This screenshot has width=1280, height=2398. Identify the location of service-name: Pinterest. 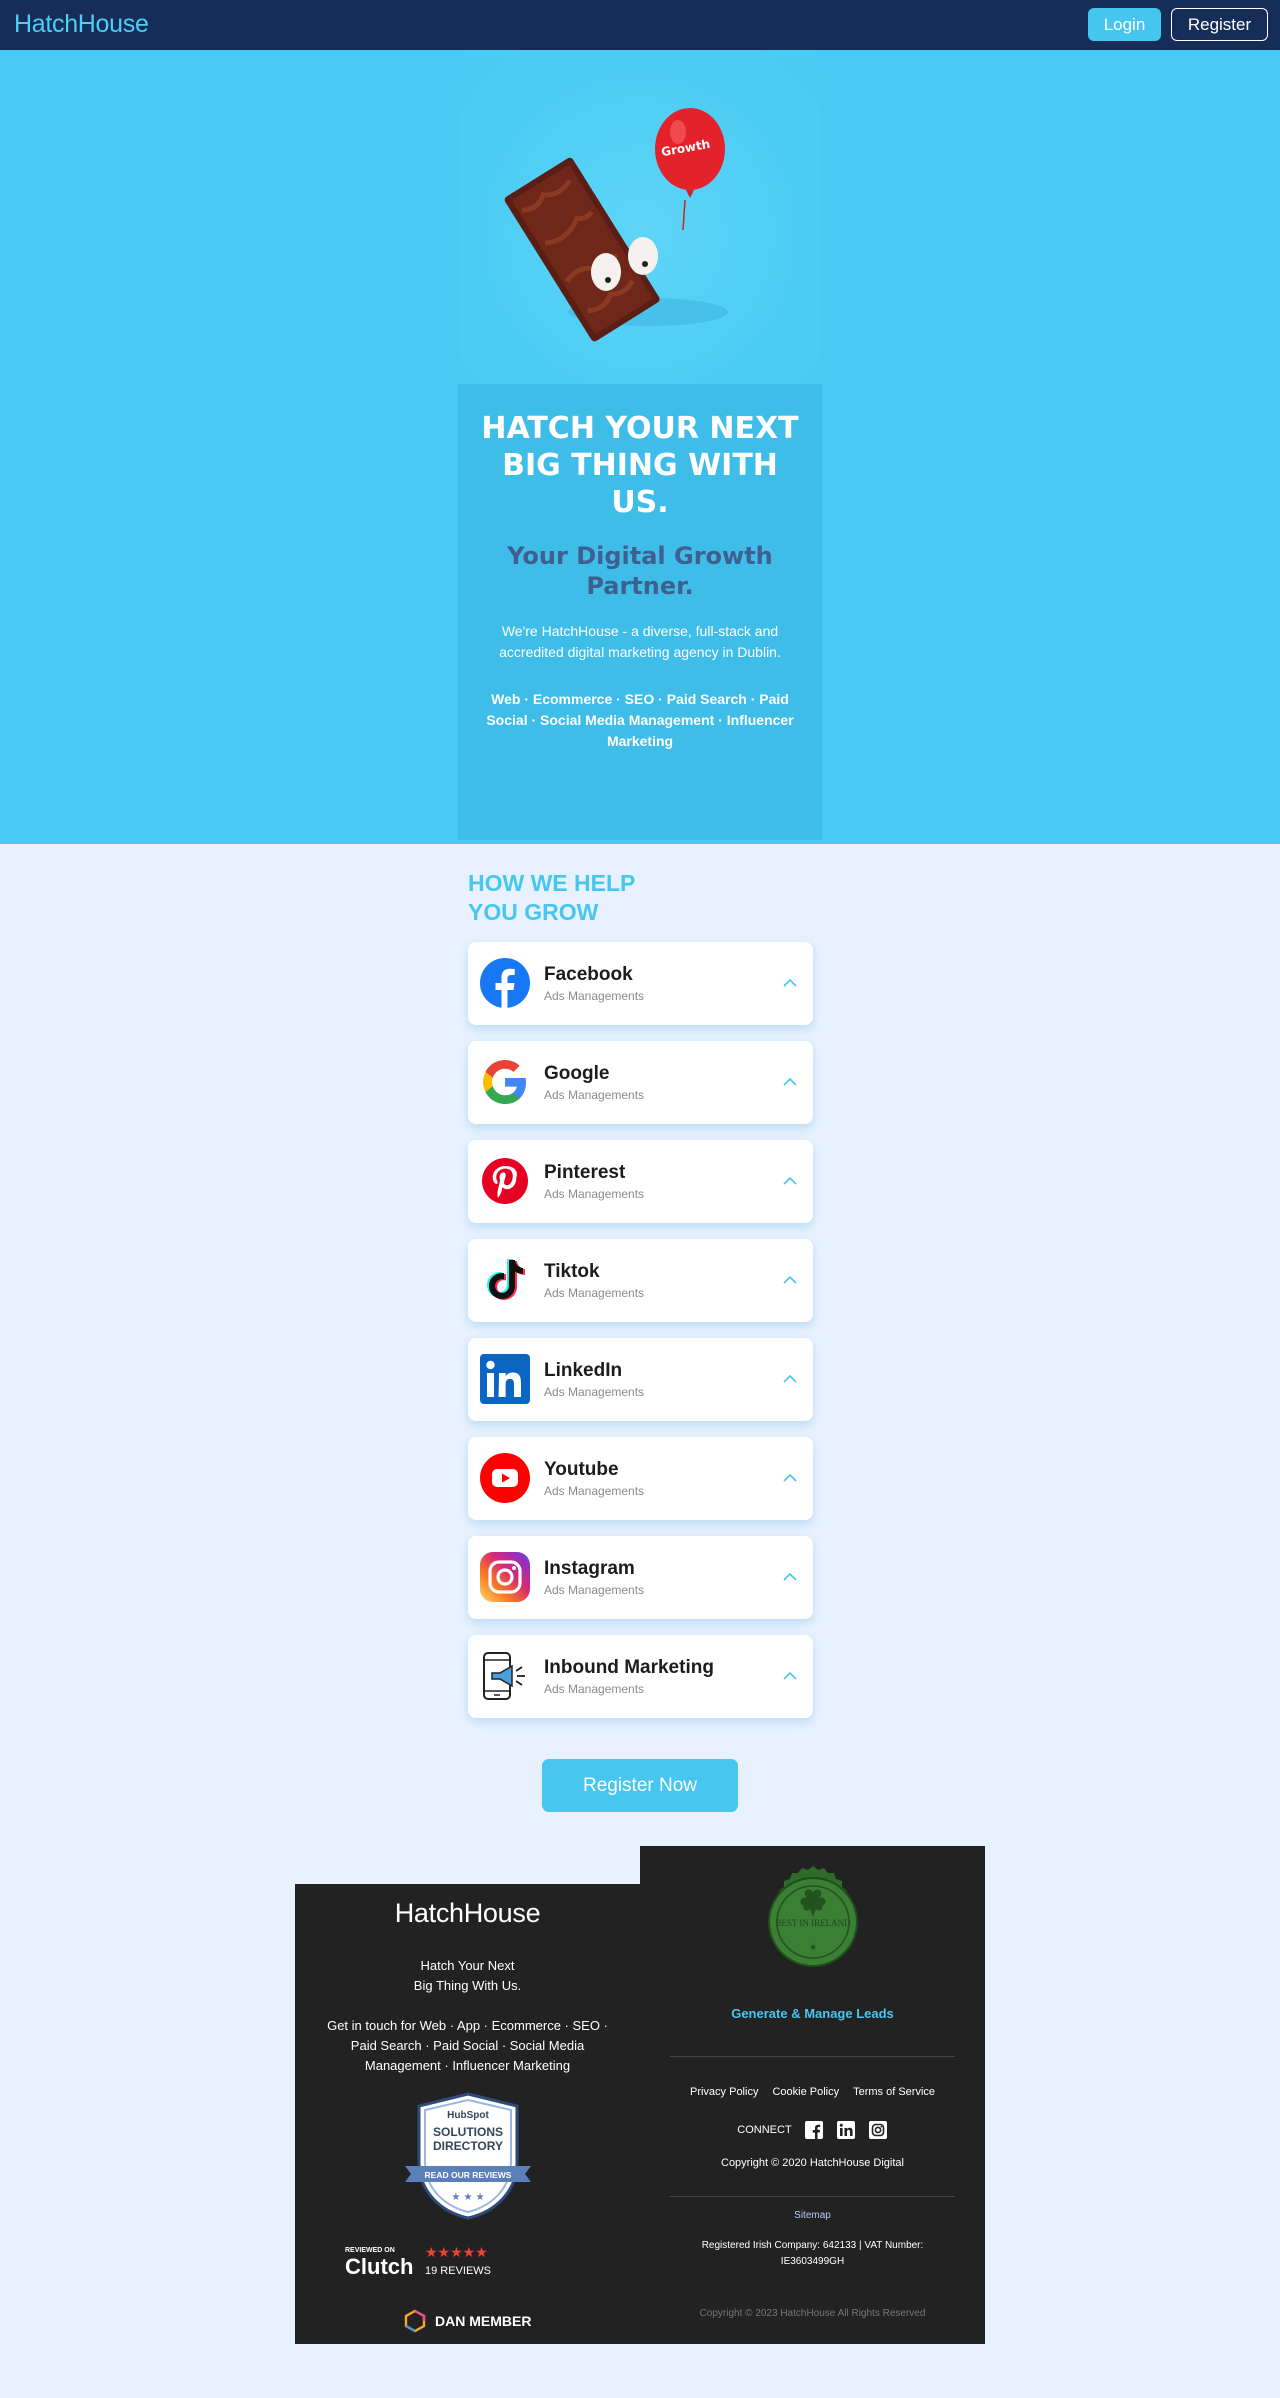
(585, 1172).